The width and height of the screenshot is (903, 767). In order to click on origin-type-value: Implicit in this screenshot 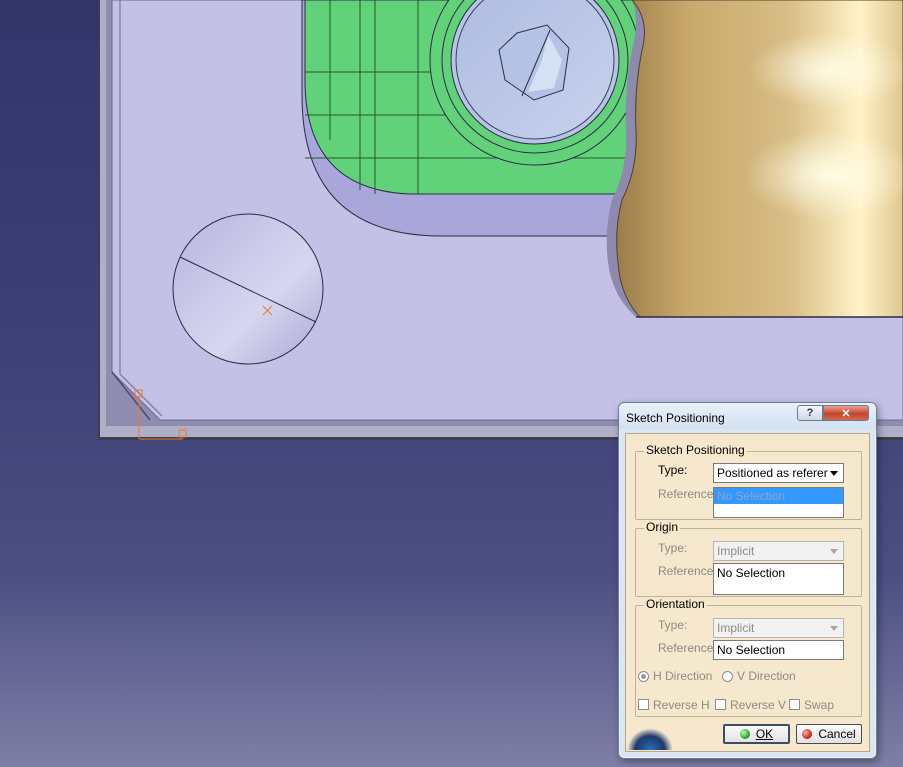, I will do `click(736, 551)`.